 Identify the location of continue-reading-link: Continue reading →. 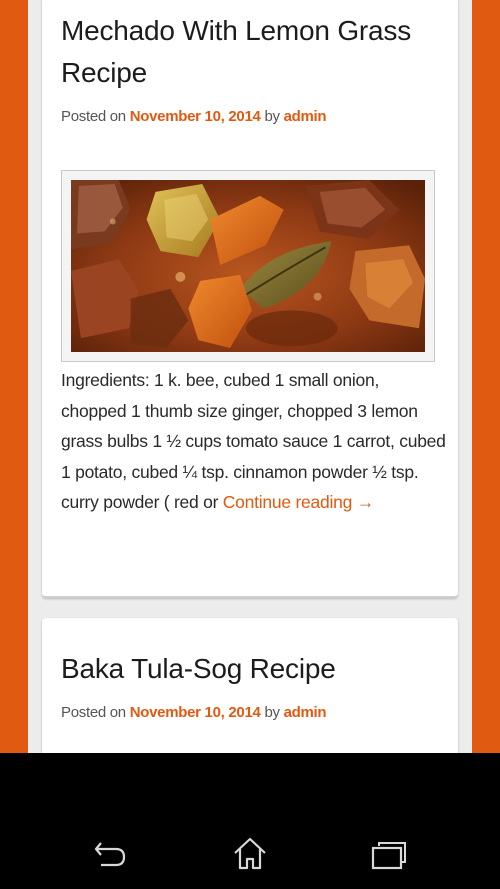
(298, 502).